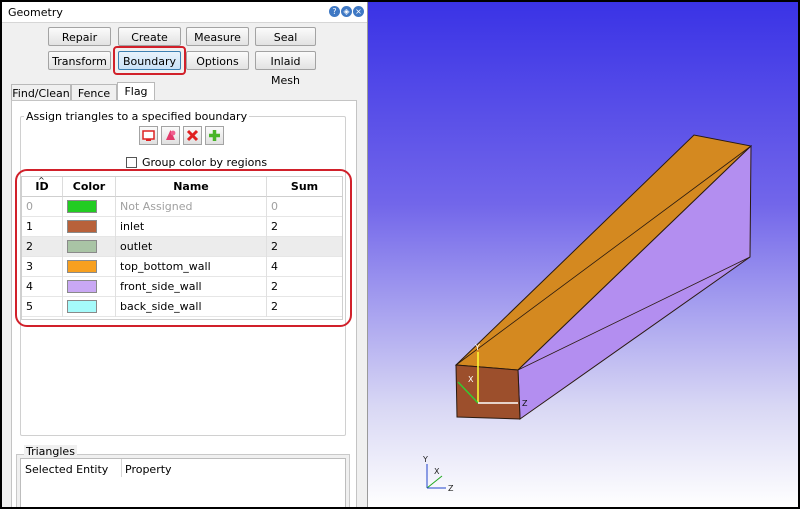 The height and width of the screenshot is (509, 800). What do you see at coordinates (434, 482) in the screenshot?
I see `triad-x-line` at bounding box center [434, 482].